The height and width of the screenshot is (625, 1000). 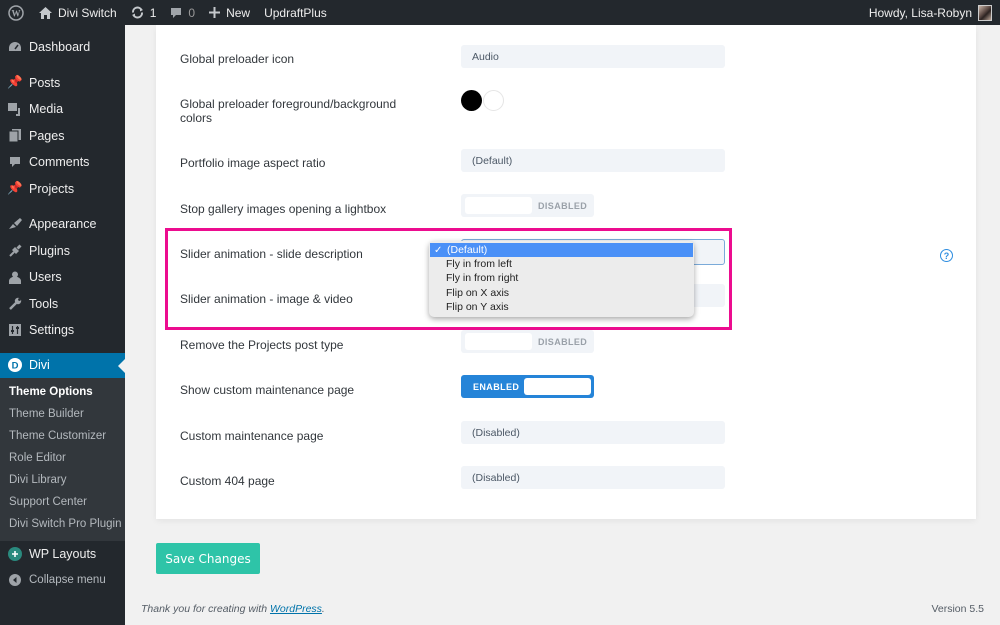 What do you see at coordinates (467, 250) in the screenshot?
I see `option-label: (Default)` at bounding box center [467, 250].